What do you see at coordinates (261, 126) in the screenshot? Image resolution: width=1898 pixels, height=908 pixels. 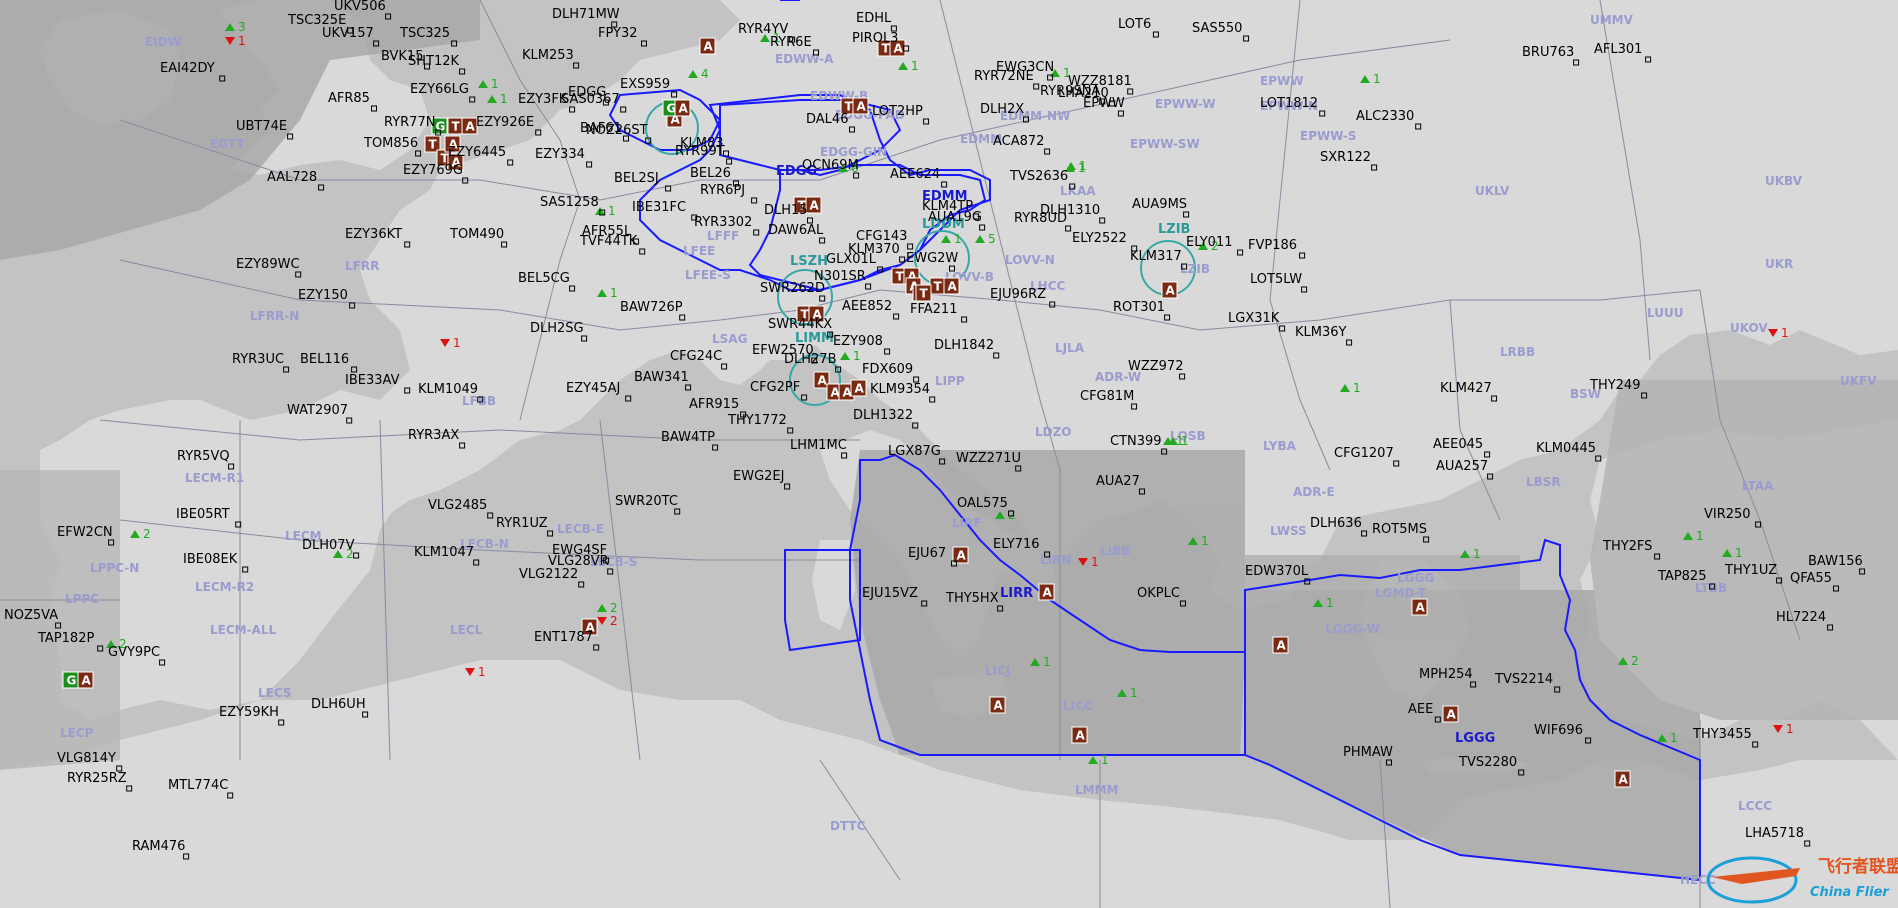 I see `aircraft-callsign: UBT74E` at bounding box center [261, 126].